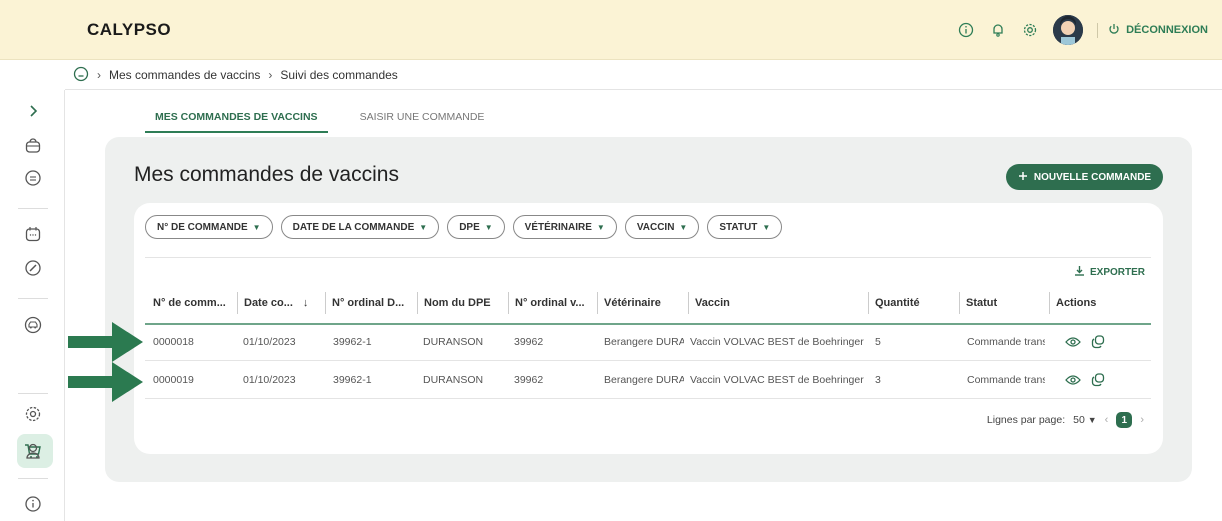 This screenshot has height=521, width=1222. What do you see at coordinates (476, 227) in the screenshot?
I see `filter-dpe: DPE ▼` at bounding box center [476, 227].